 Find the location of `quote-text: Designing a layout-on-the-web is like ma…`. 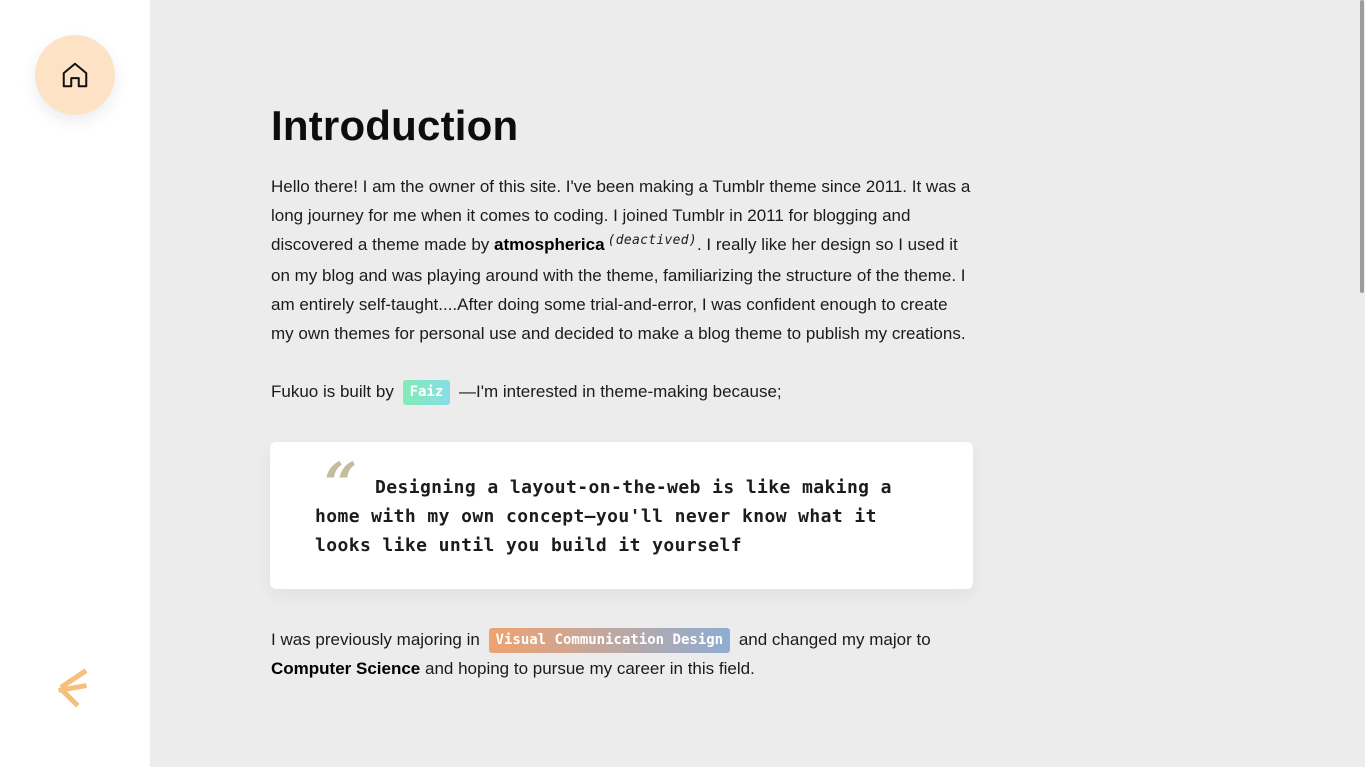

quote-text: Designing a layout-on-the-web is like ma… is located at coordinates (603, 516).